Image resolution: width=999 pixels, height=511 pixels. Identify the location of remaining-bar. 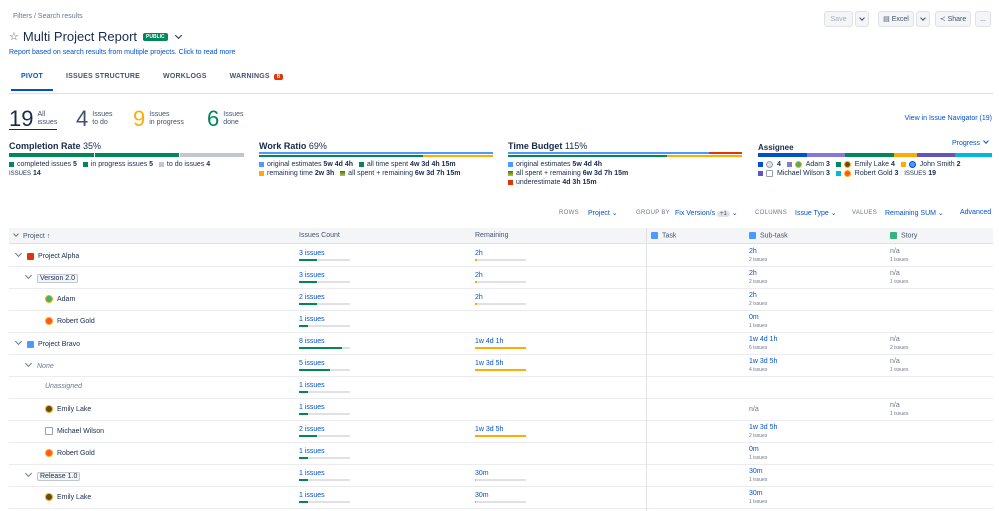
(500, 304).